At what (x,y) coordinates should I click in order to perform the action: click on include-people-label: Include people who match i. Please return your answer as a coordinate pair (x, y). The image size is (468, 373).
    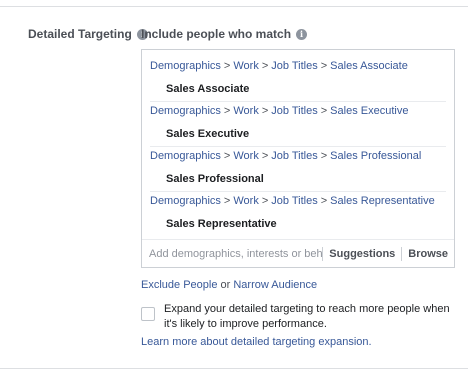
    Looking at the image, I should click on (224, 34).